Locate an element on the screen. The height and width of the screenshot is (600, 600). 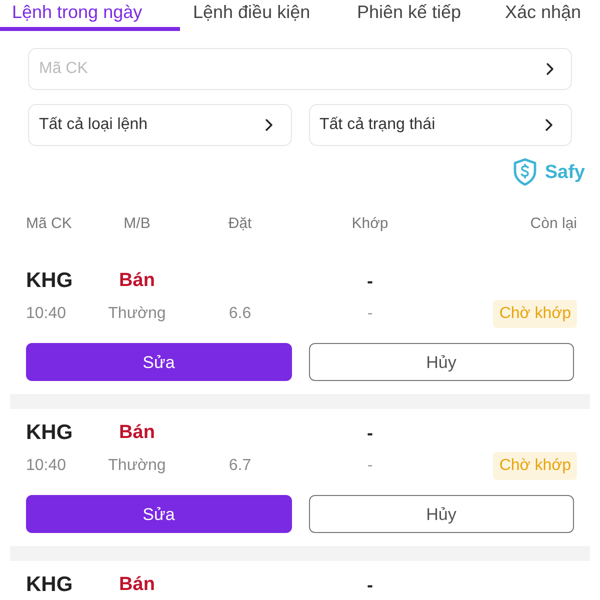
tab: Lệnh điều kiện is located at coordinates (262, 15).